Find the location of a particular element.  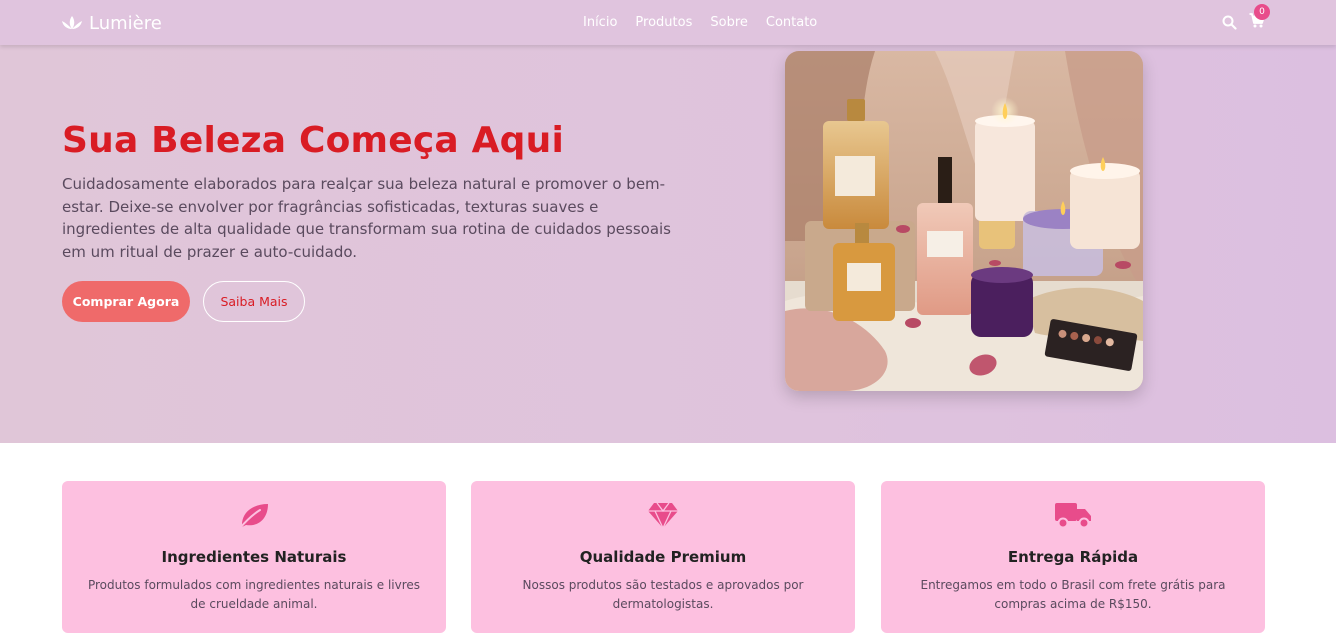

cart-count-badge: 0 is located at coordinates (1262, 12).